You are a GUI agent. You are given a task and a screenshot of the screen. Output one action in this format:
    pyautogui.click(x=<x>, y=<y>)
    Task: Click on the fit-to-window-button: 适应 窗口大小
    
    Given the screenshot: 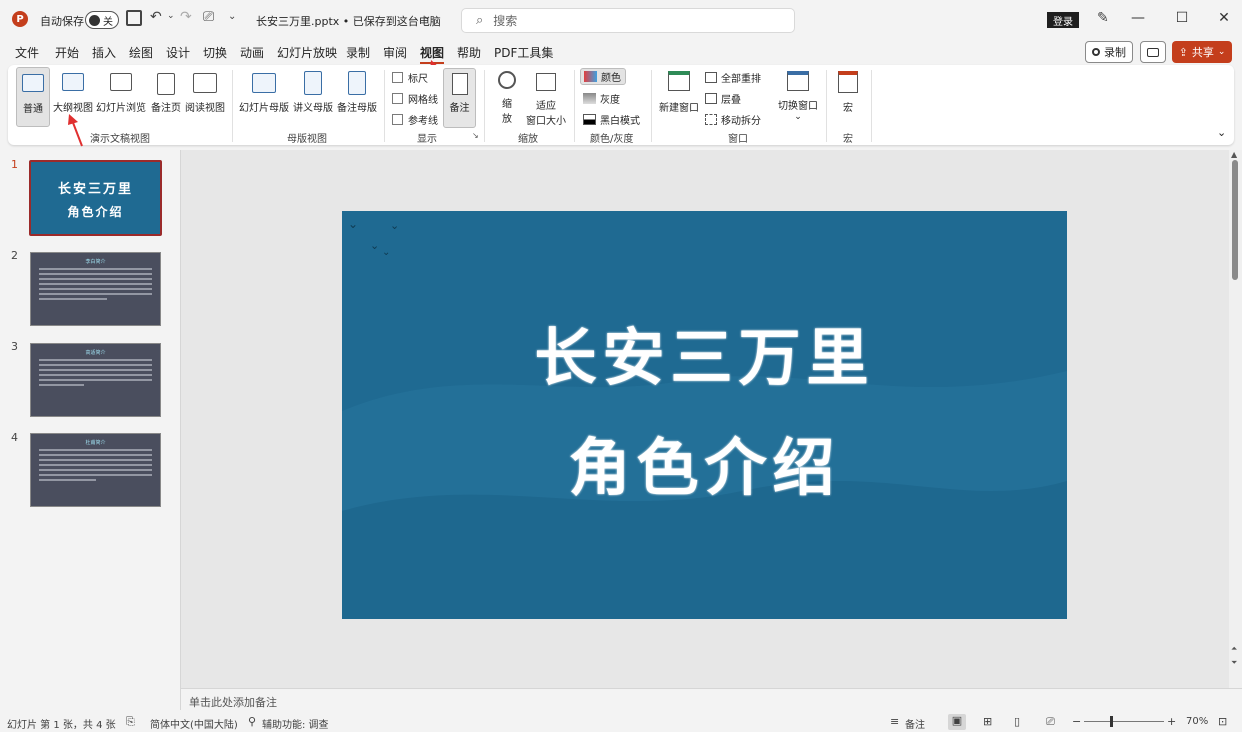 What is the action you would take?
    pyautogui.click(x=546, y=97)
    